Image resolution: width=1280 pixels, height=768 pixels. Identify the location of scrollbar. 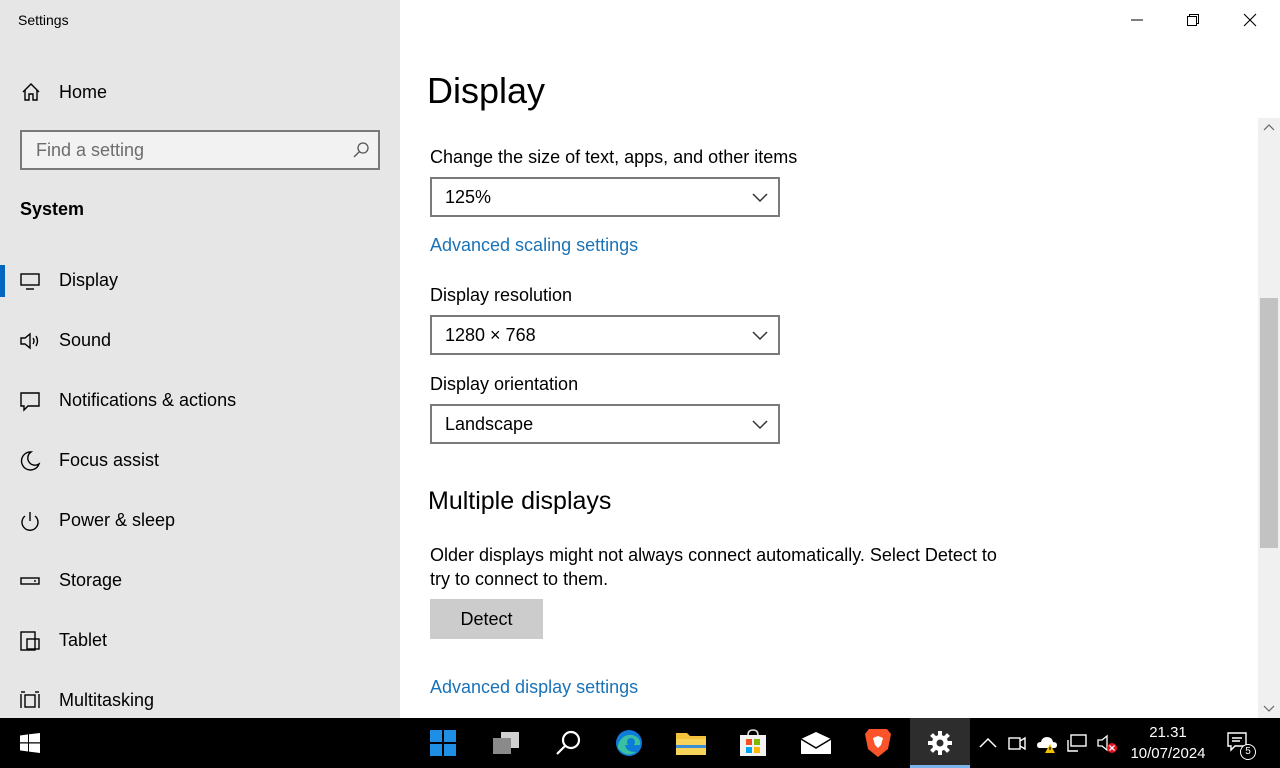
(1269, 418).